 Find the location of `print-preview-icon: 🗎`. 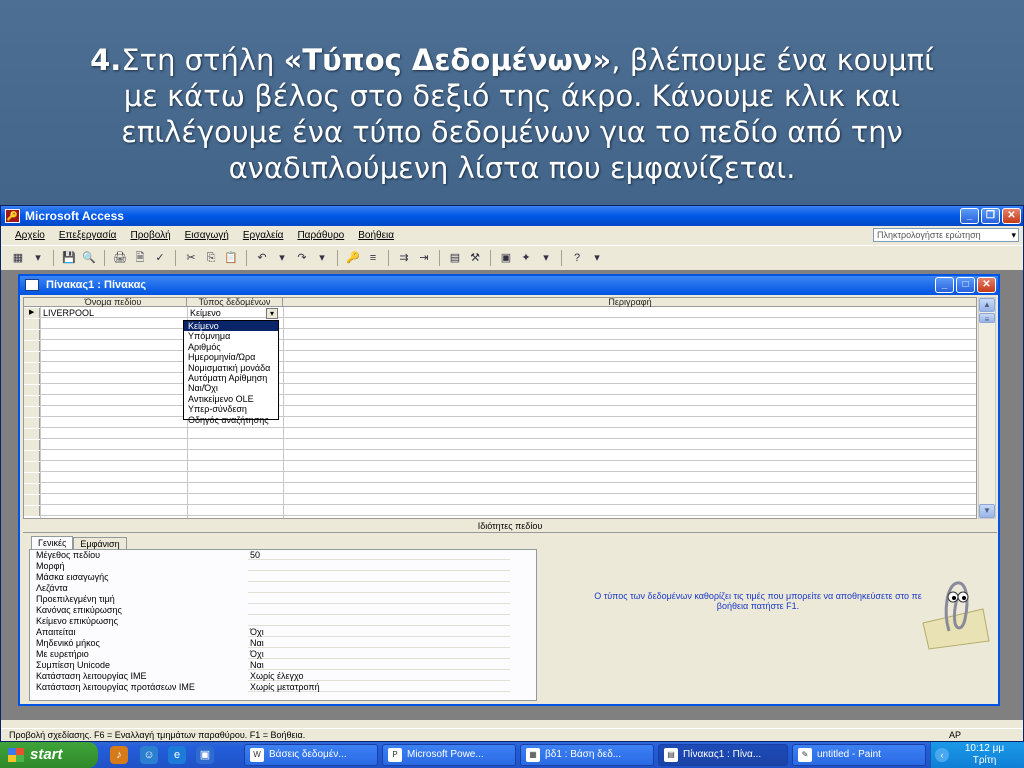

print-preview-icon: 🗎 is located at coordinates (140, 258).